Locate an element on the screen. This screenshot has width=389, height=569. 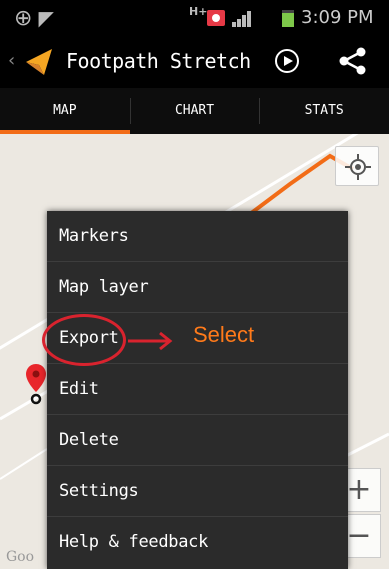
notification-icon is located at coordinates (216, 18).